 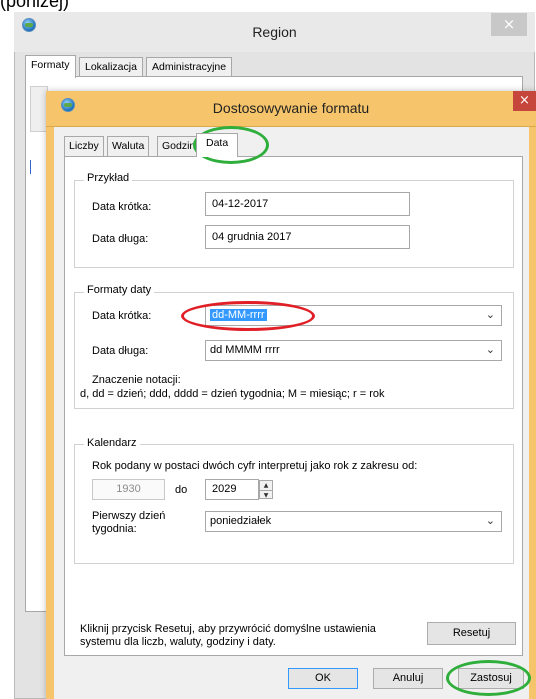 I want to click on dialog-border-right, so click(x=532, y=413).